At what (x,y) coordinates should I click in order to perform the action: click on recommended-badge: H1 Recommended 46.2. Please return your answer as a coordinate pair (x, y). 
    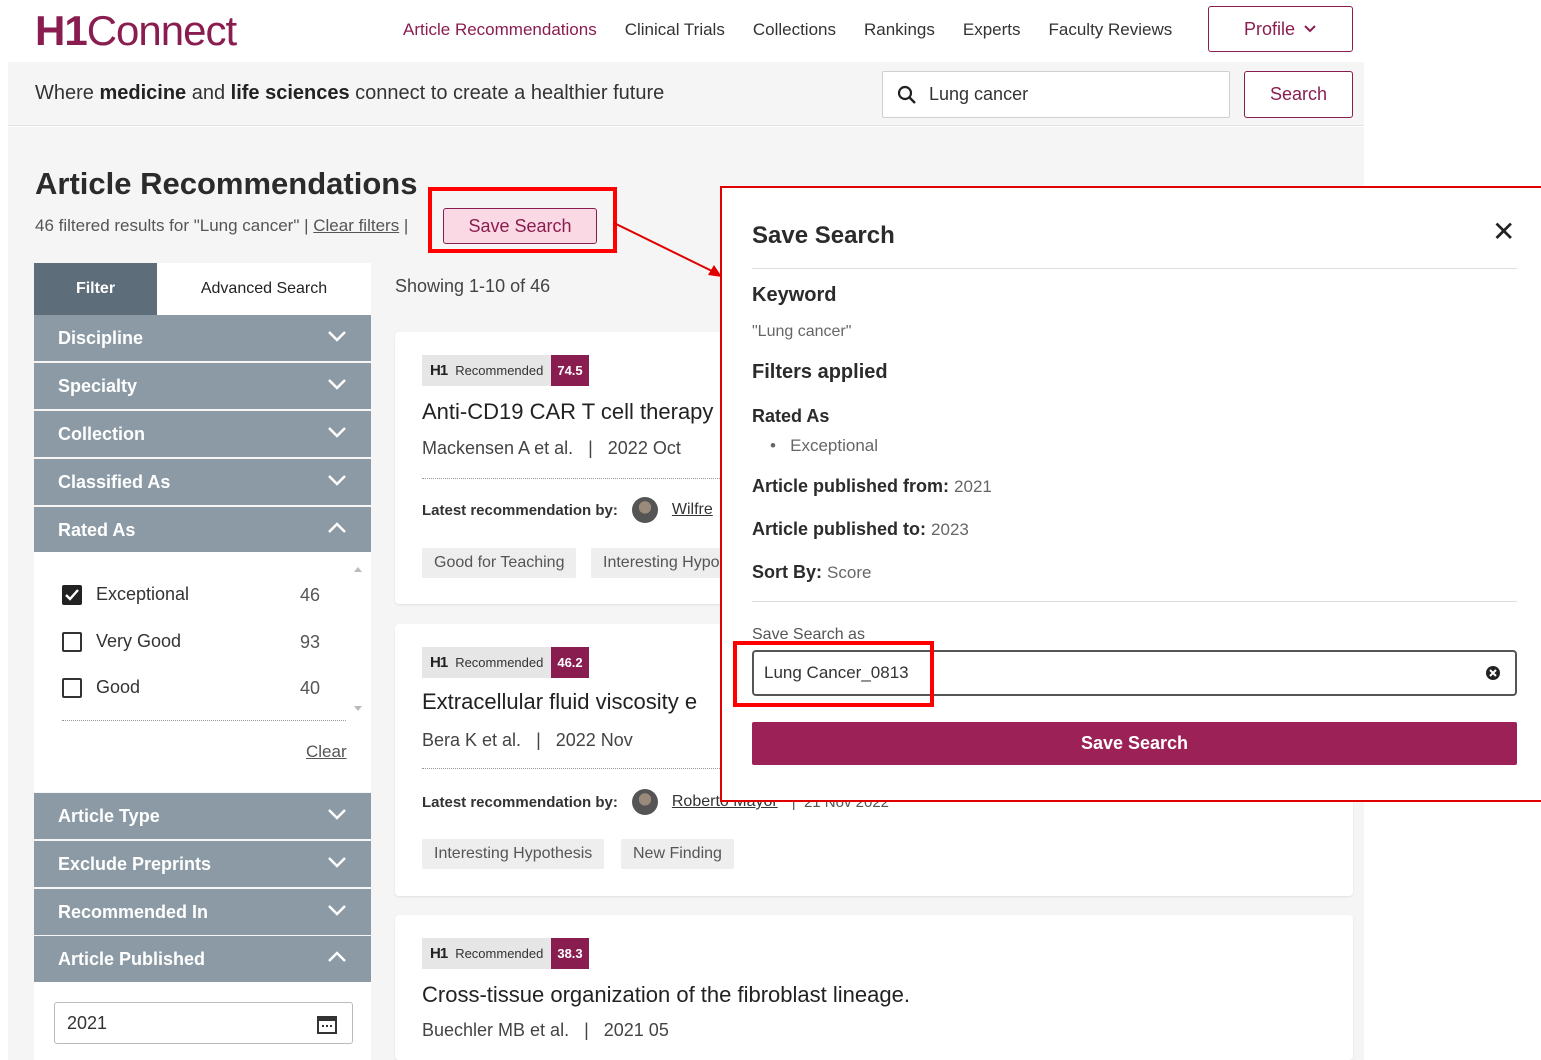
    Looking at the image, I should click on (505, 662).